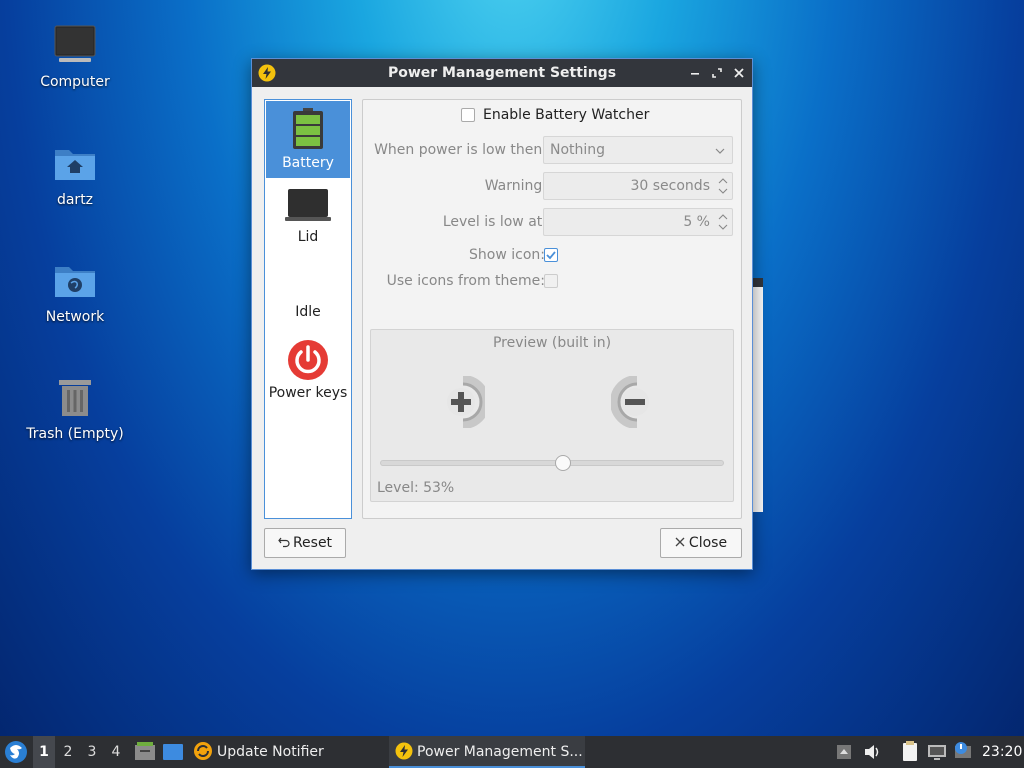  I want to click on task-update-notifier: Update Notifier, so click(288, 752).